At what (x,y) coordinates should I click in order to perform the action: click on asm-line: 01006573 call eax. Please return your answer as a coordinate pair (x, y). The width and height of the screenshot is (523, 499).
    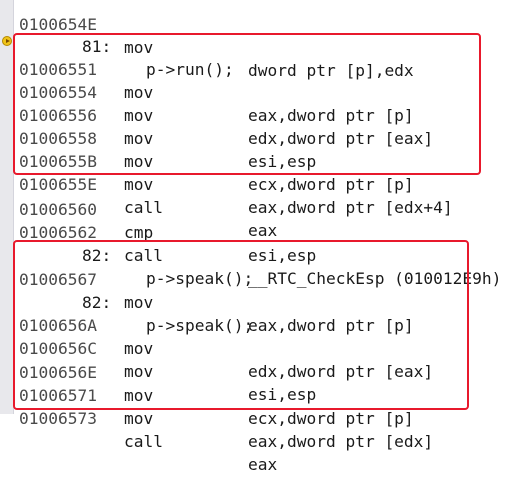
    Looking at the image, I should click on (138, 429).